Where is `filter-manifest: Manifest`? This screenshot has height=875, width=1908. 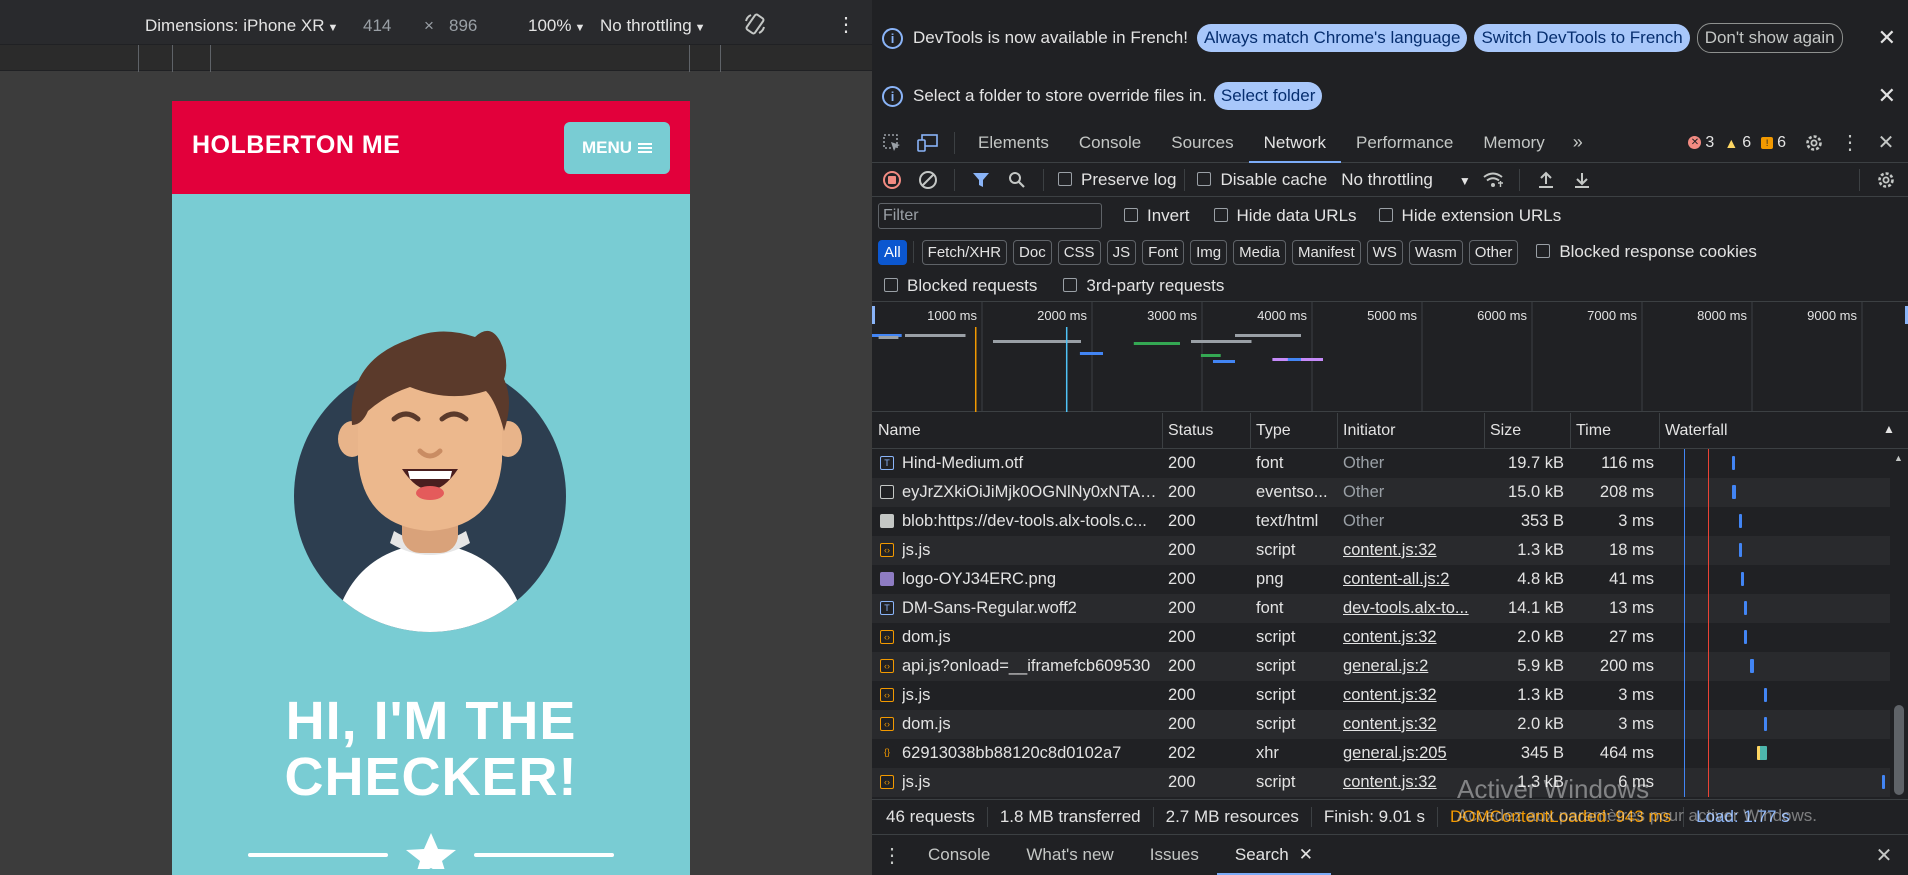 filter-manifest: Manifest is located at coordinates (1326, 252).